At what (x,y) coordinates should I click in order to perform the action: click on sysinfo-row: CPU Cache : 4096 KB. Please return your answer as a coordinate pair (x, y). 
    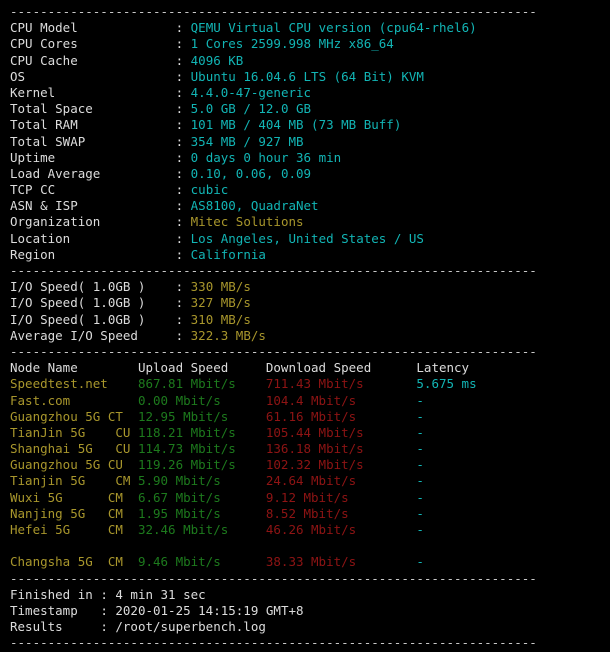
    Looking at the image, I should click on (305, 61).